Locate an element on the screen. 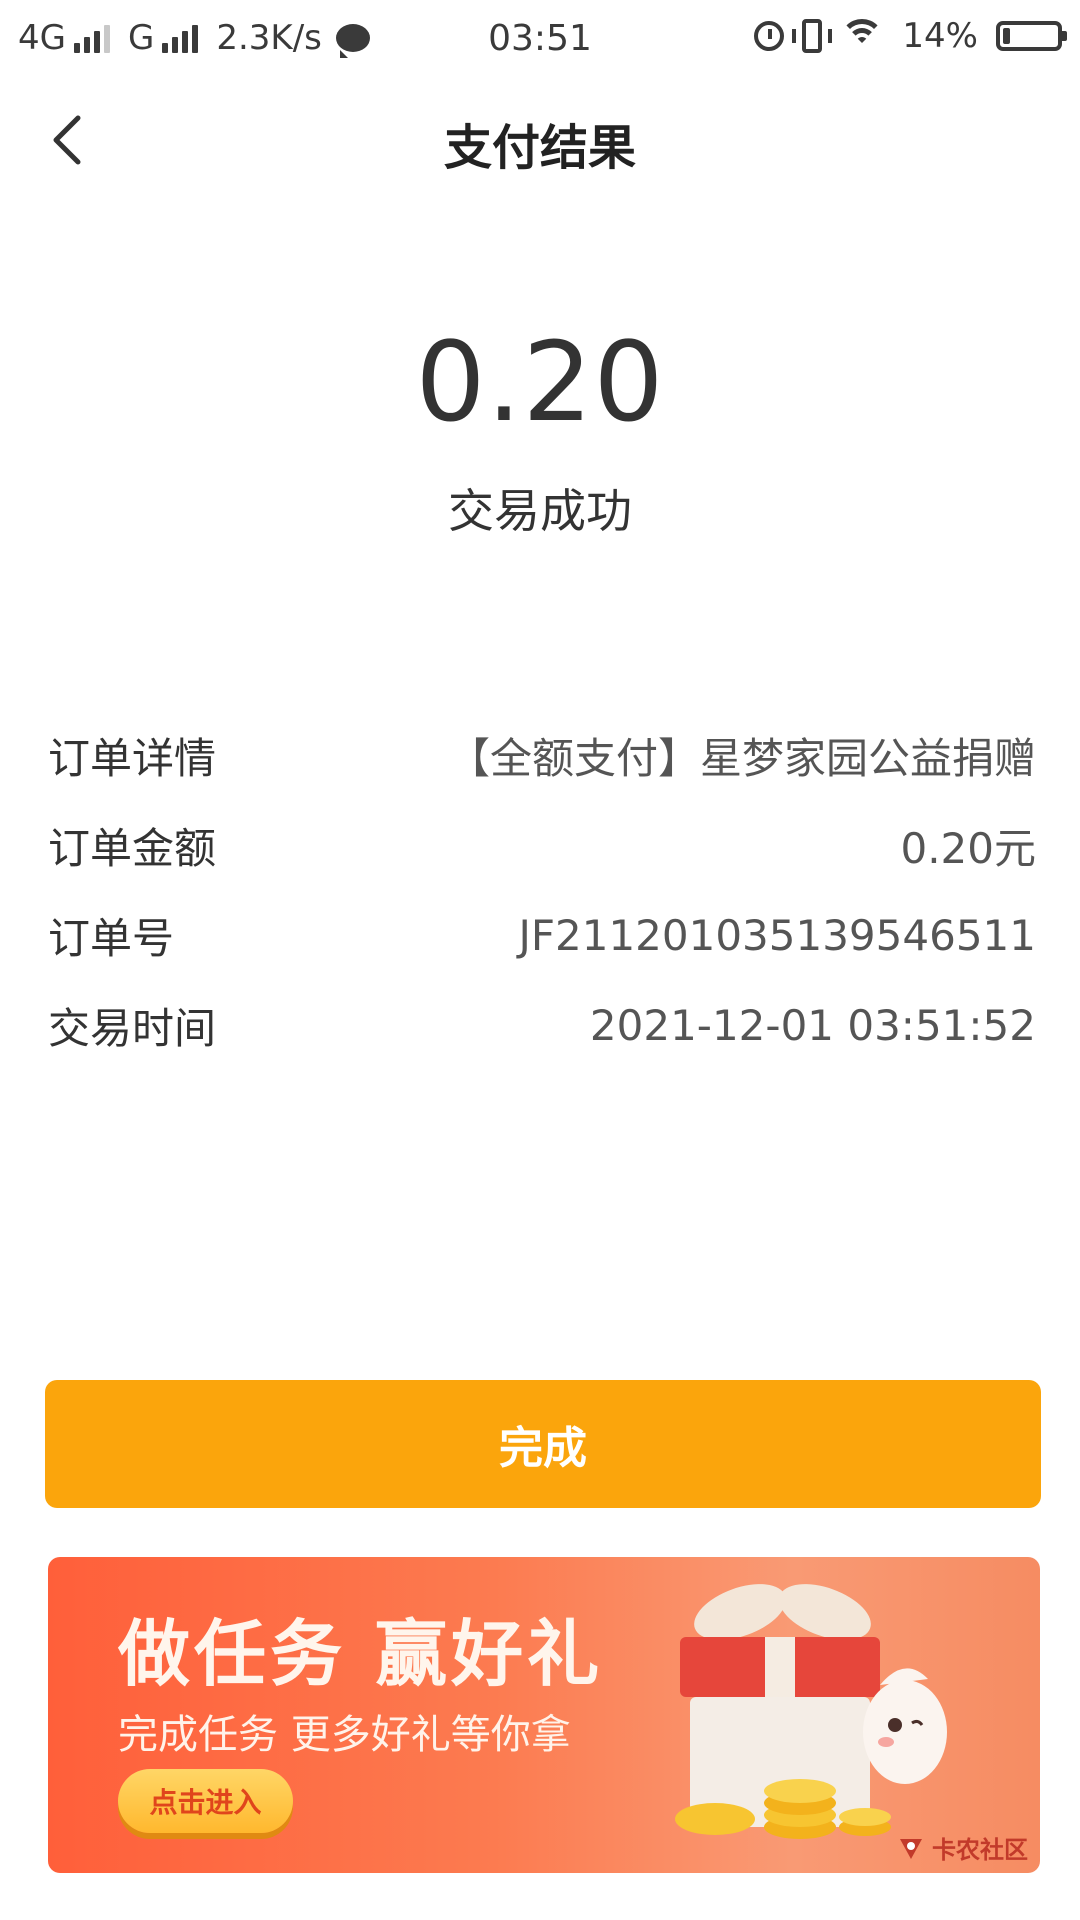  detail-value: 0.20元 is located at coordinates (968, 848).